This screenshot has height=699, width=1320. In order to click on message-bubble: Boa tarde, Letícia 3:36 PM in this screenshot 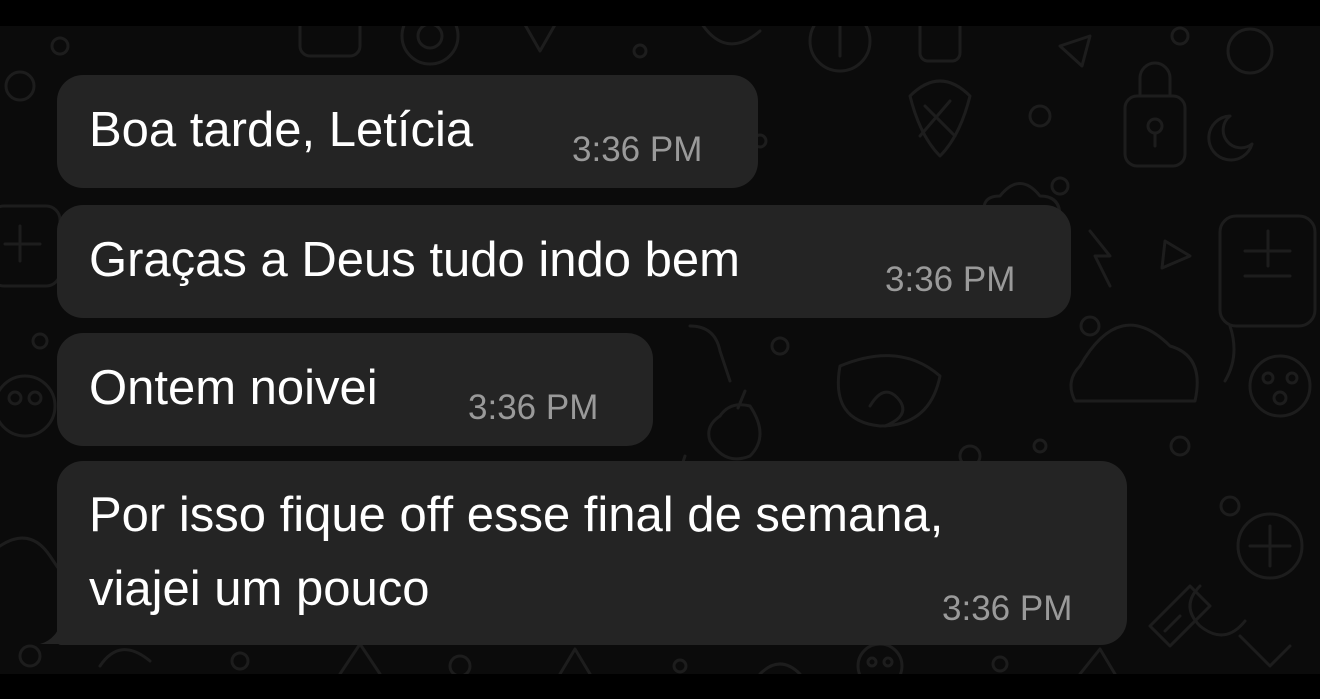, I will do `click(407, 131)`.